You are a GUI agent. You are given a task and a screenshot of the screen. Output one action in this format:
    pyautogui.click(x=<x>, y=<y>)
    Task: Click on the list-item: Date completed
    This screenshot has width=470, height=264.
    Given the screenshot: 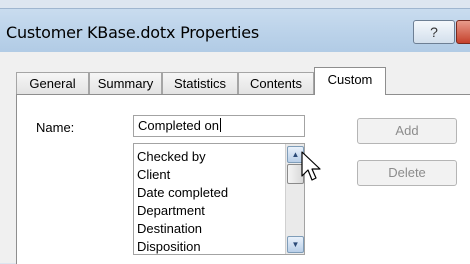 What is the action you would take?
    pyautogui.click(x=182, y=193)
    